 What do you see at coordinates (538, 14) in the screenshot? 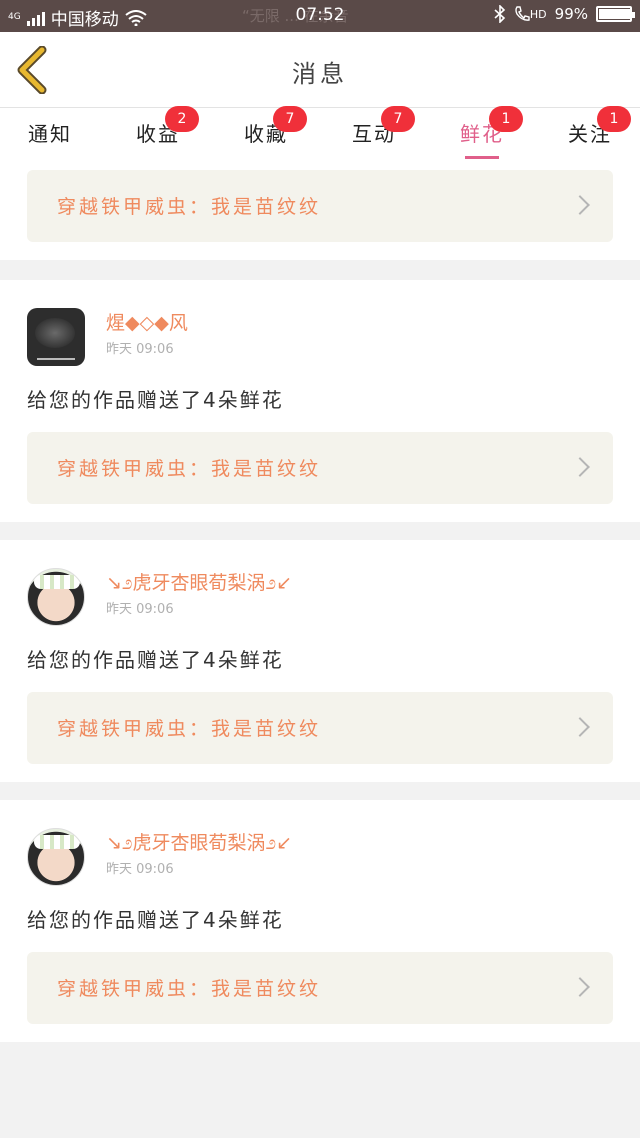
I see `hd-label: HD` at bounding box center [538, 14].